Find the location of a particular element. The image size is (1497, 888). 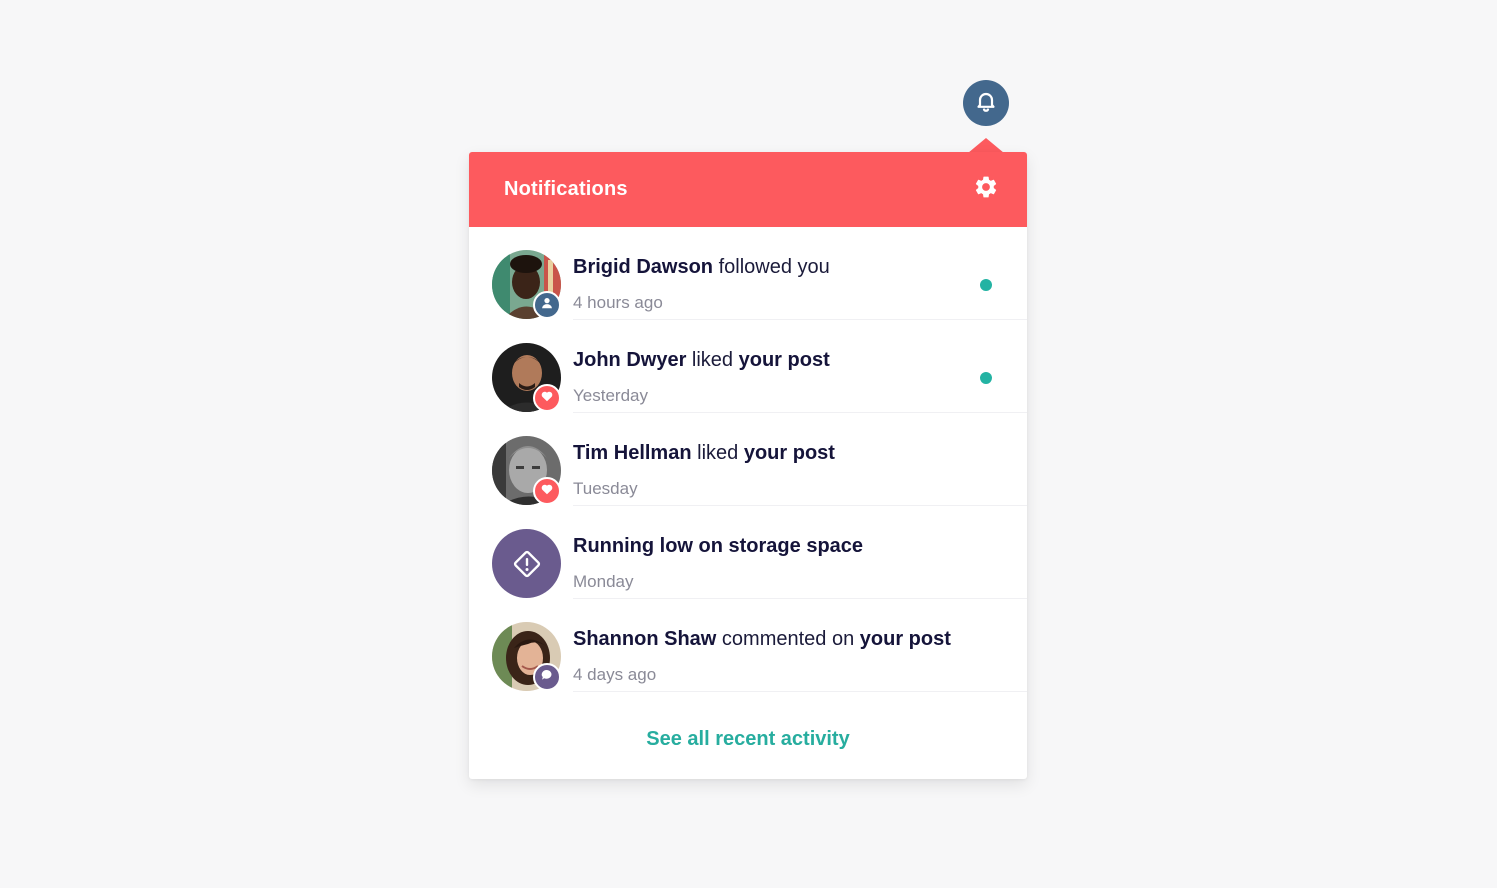

user-icon is located at coordinates (547, 305).